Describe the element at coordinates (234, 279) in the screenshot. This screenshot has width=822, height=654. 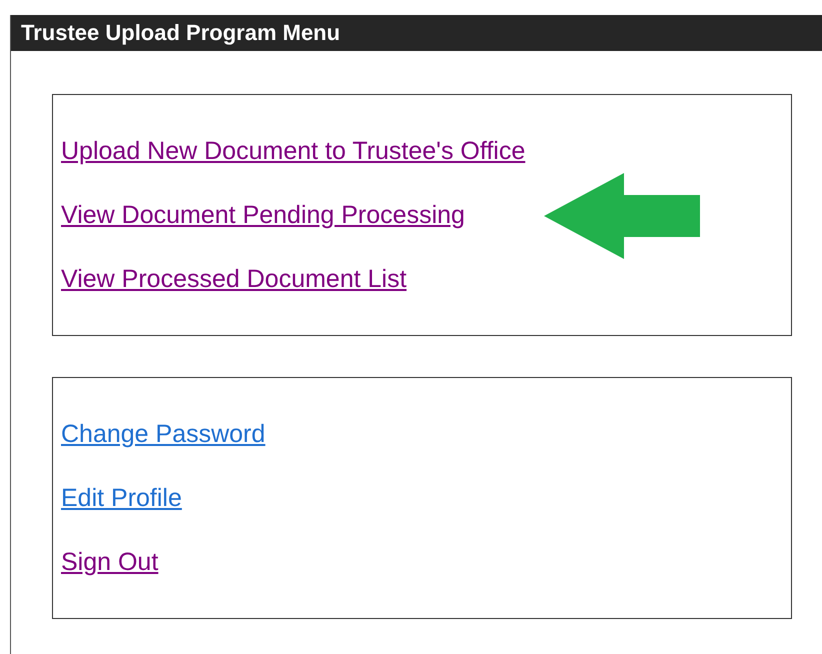
I see `menu-link: View Processed Document List` at that location.